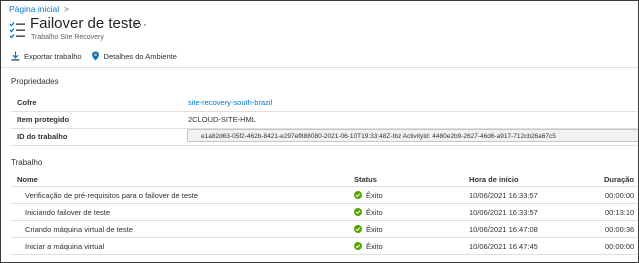 The width and height of the screenshot is (639, 263). I want to click on column-header-status: Status, so click(365, 179).